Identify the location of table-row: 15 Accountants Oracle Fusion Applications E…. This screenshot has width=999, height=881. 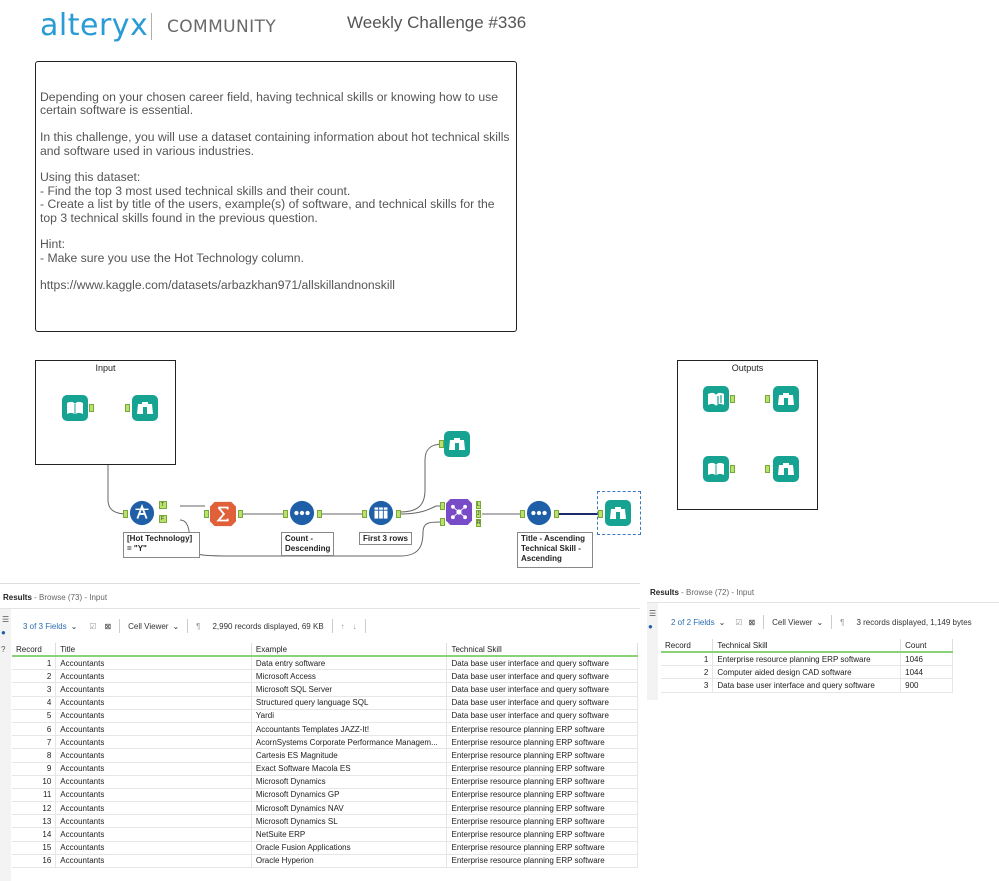
(325, 848).